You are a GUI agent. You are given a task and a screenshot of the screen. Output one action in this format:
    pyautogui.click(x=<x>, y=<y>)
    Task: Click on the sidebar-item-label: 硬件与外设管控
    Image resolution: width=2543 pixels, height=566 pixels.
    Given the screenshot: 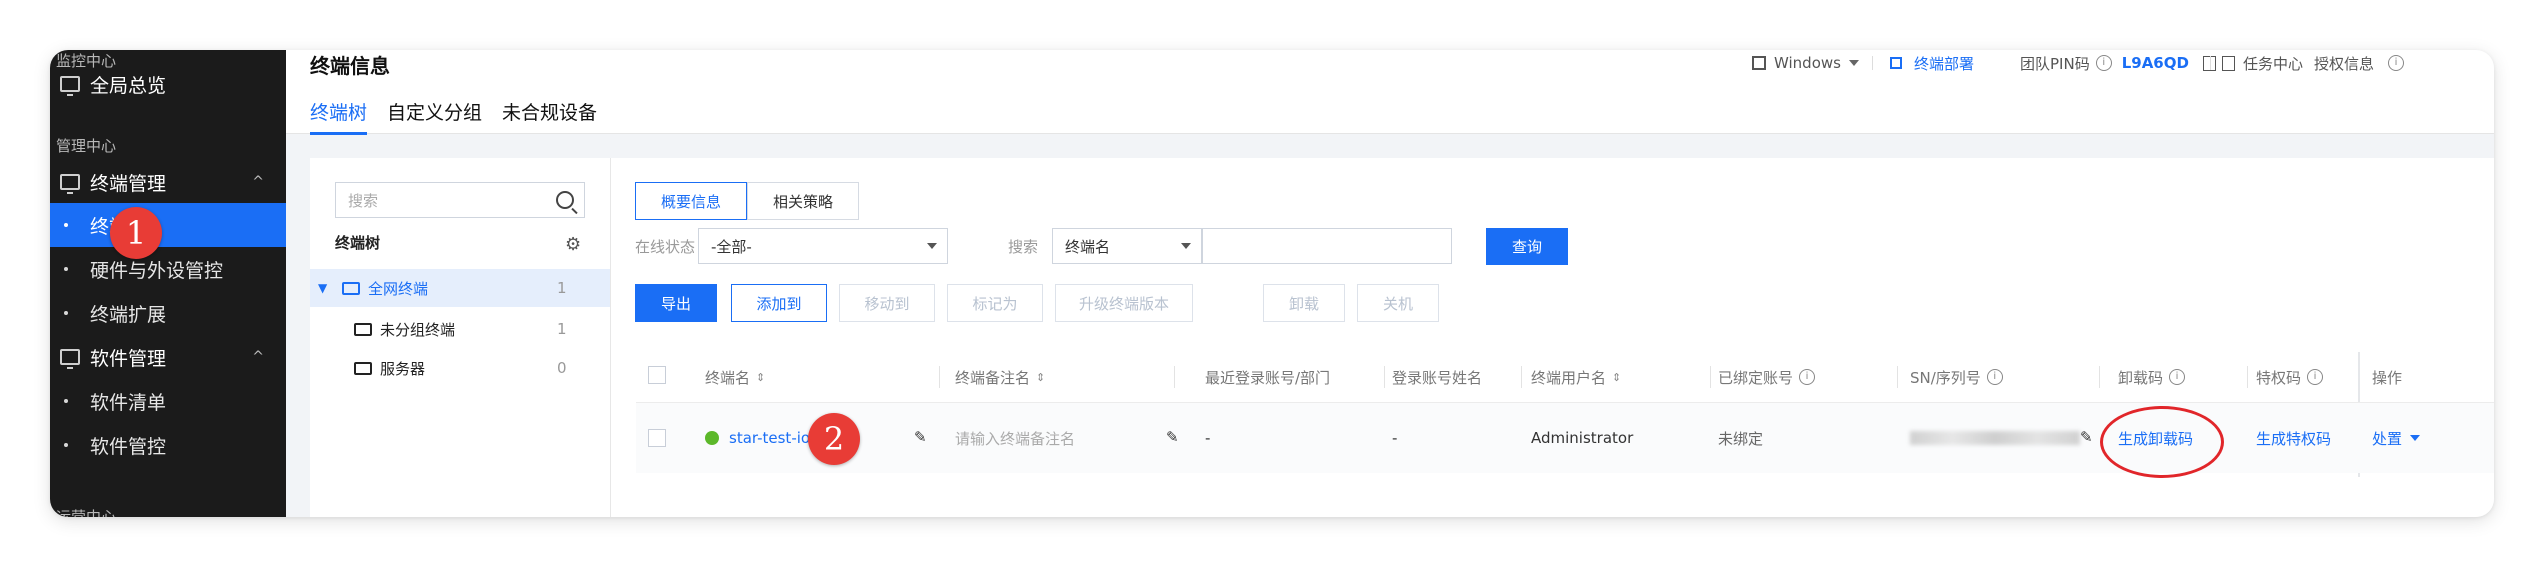 What is the action you would take?
    pyautogui.click(x=157, y=270)
    